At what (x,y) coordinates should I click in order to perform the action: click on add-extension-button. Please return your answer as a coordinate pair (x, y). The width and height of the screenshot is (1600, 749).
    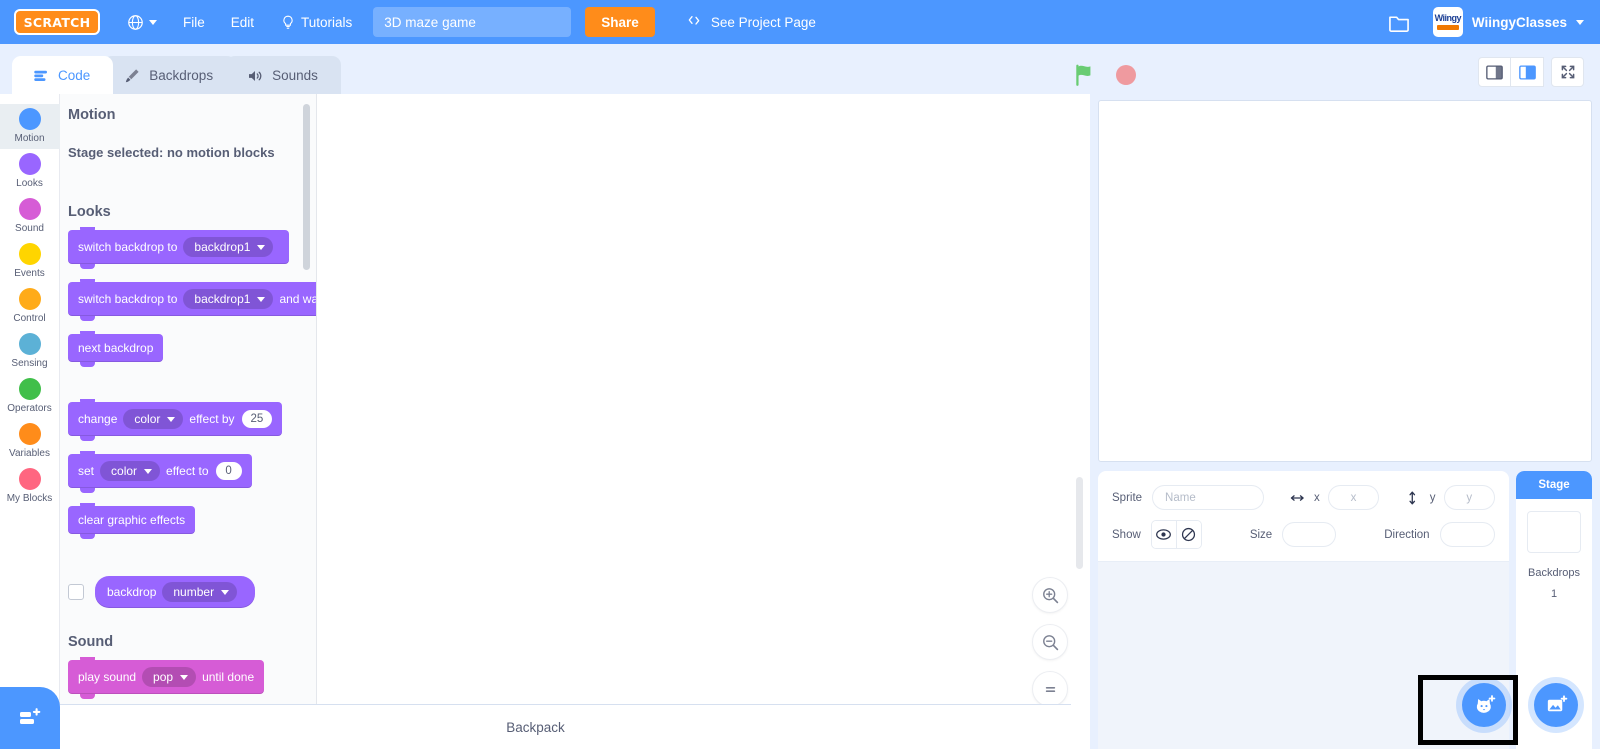
    Looking at the image, I should click on (30, 718).